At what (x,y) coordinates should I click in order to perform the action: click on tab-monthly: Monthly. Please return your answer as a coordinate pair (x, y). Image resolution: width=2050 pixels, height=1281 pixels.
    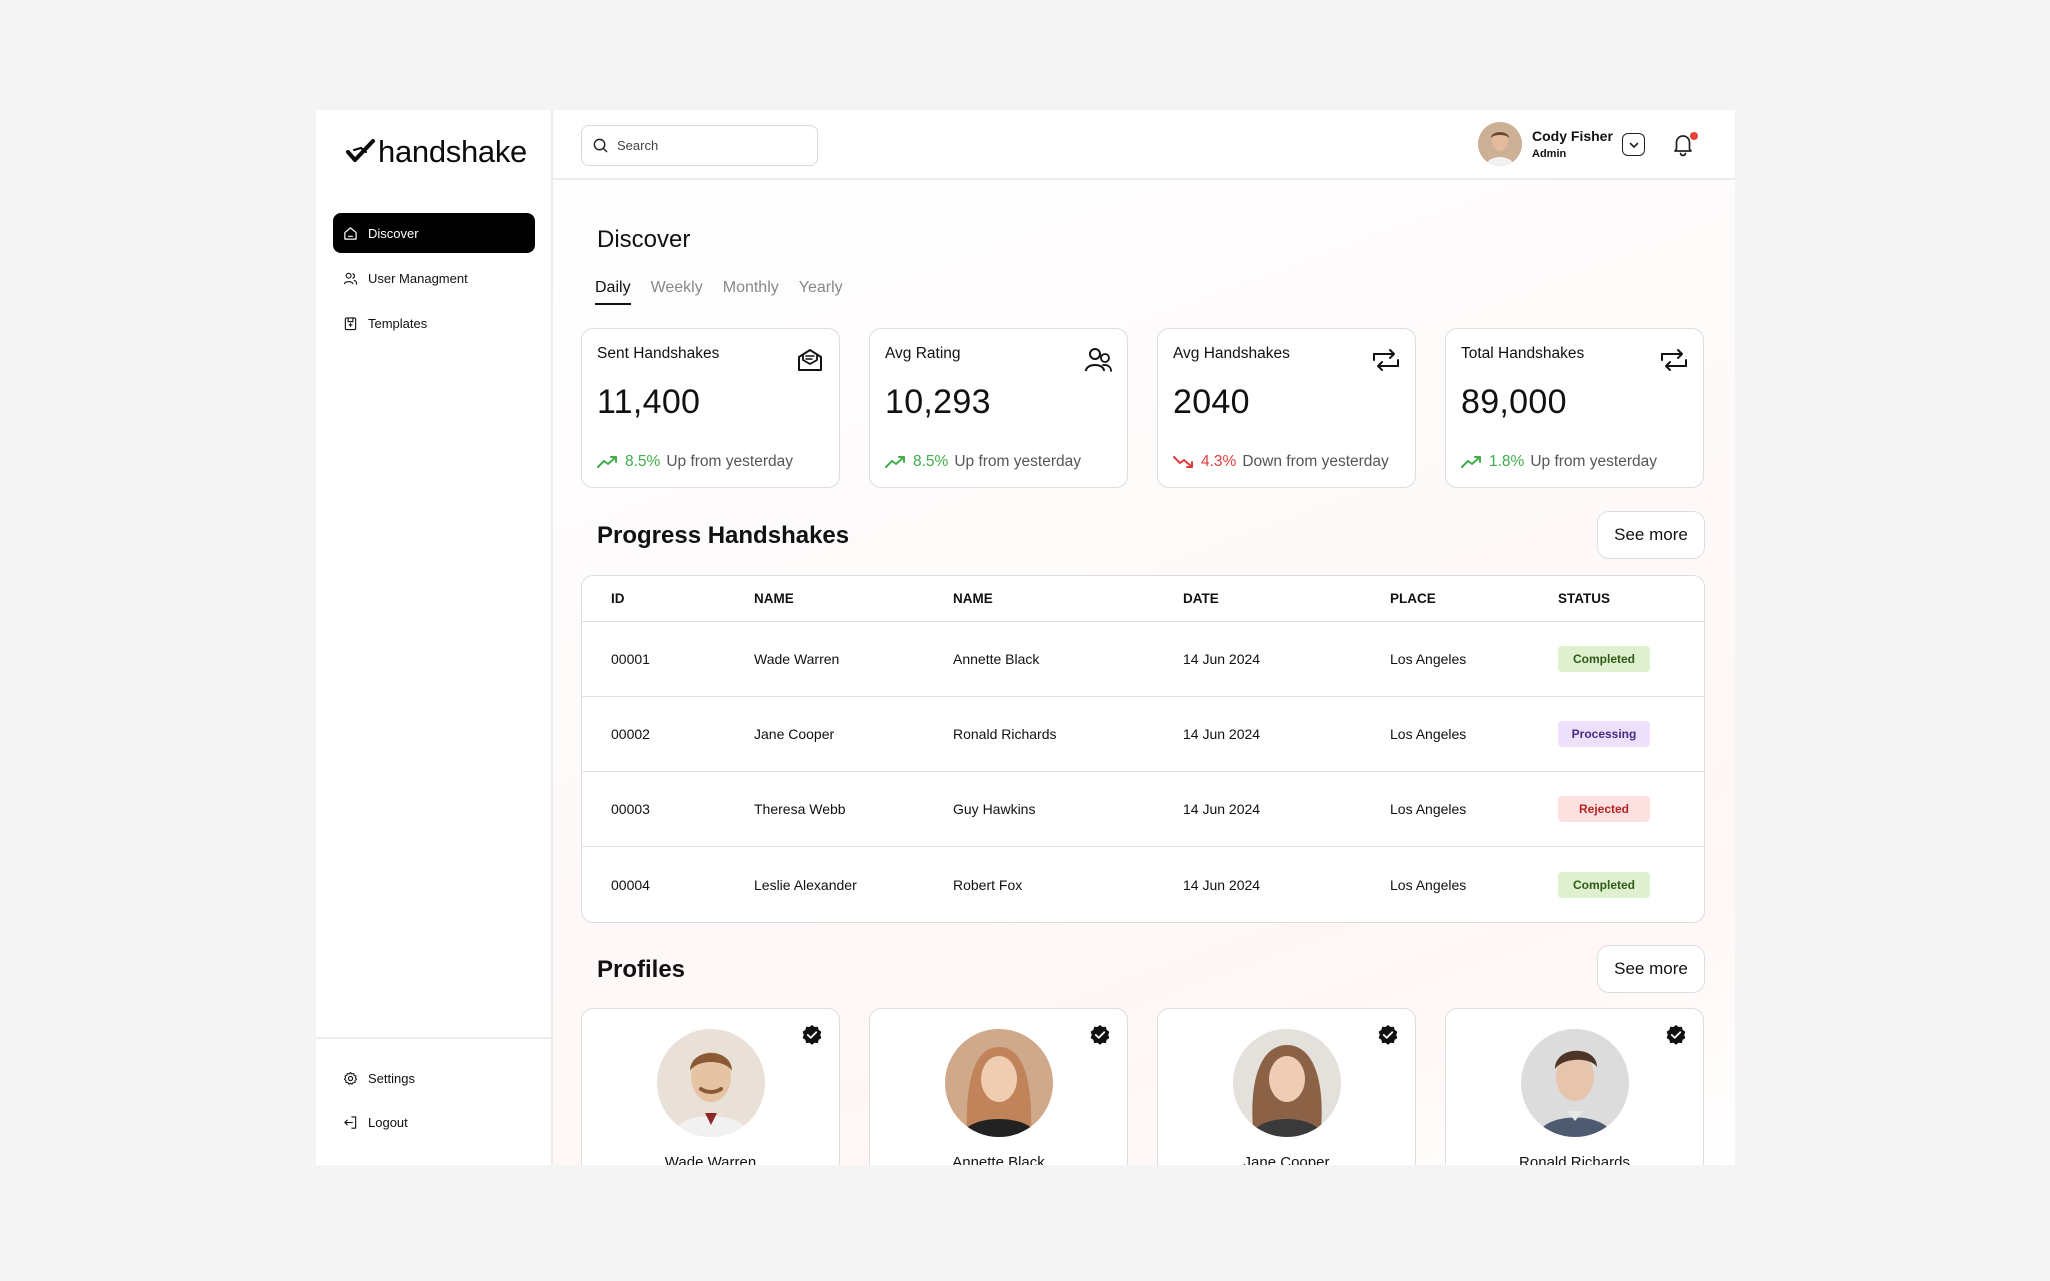
    Looking at the image, I should click on (751, 292).